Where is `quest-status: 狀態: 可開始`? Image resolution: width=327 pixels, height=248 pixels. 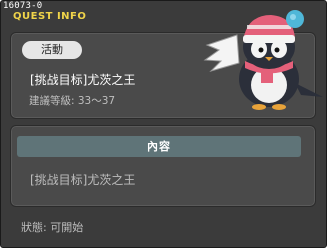 quest-status: 狀態: 可開始 is located at coordinates (52, 227).